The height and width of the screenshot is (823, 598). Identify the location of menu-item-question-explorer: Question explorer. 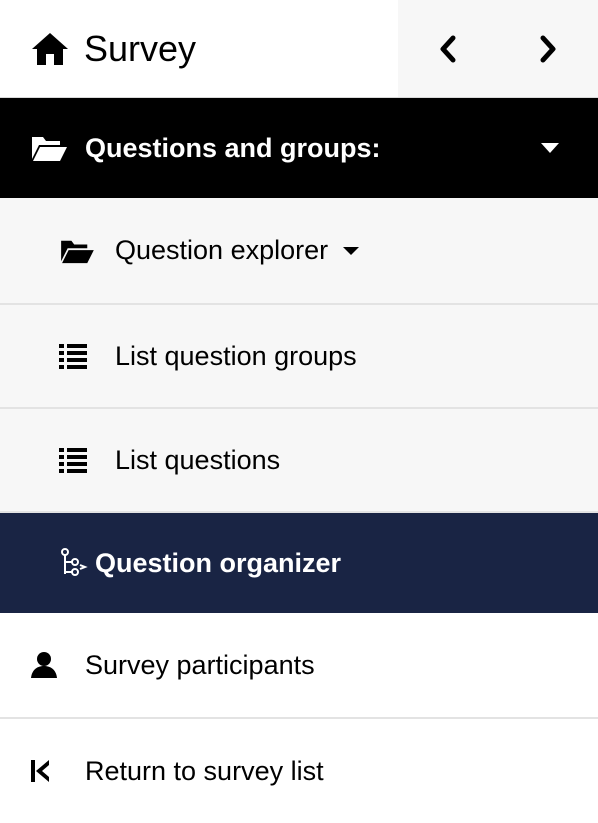
(299, 251).